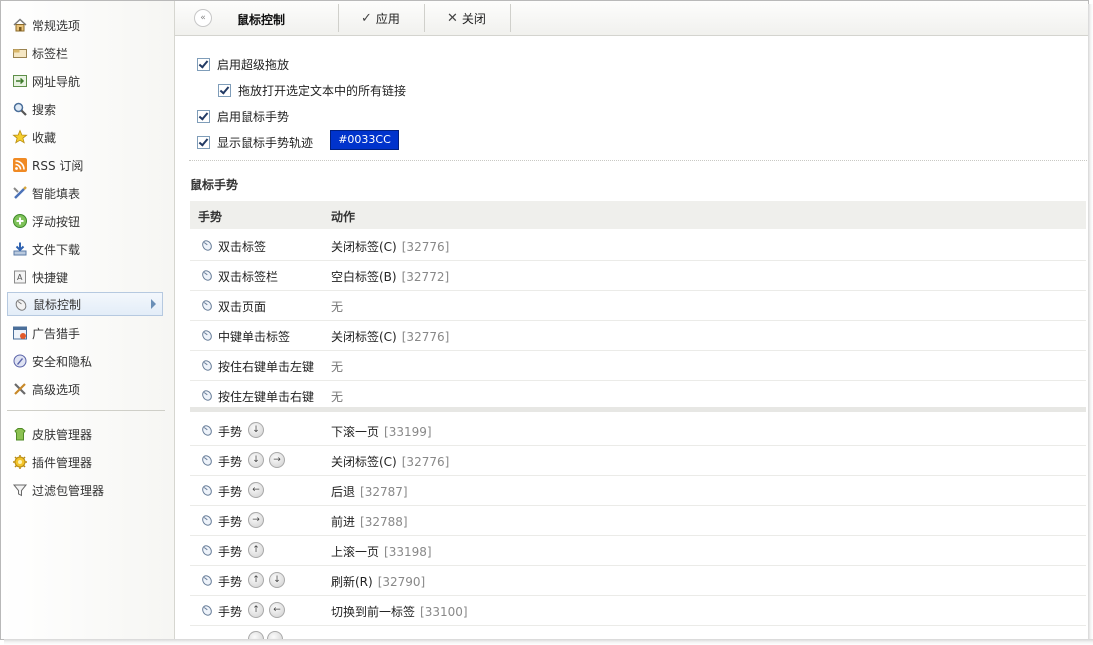  What do you see at coordinates (85, 81) in the screenshot?
I see `sidebar-item-url-nav: 网址导航` at bounding box center [85, 81].